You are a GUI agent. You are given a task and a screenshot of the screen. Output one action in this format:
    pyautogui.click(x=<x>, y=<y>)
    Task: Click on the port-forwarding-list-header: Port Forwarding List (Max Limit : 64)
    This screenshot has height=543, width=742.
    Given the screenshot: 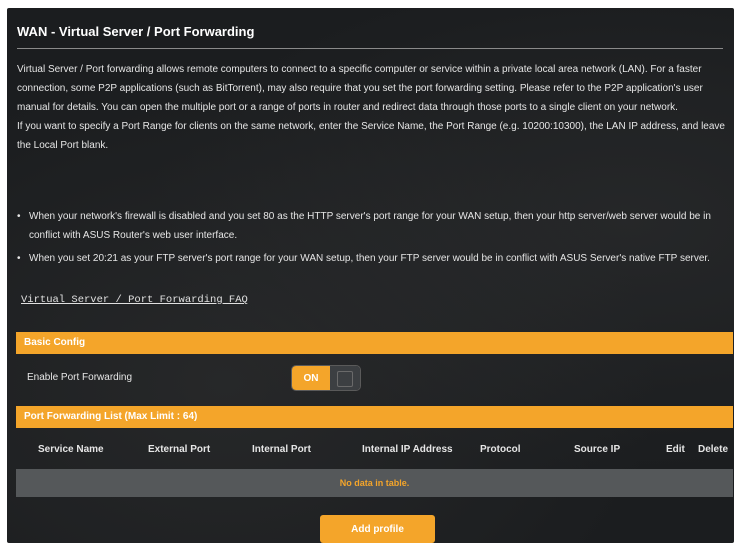 What is the action you would take?
    pyautogui.click(x=374, y=417)
    